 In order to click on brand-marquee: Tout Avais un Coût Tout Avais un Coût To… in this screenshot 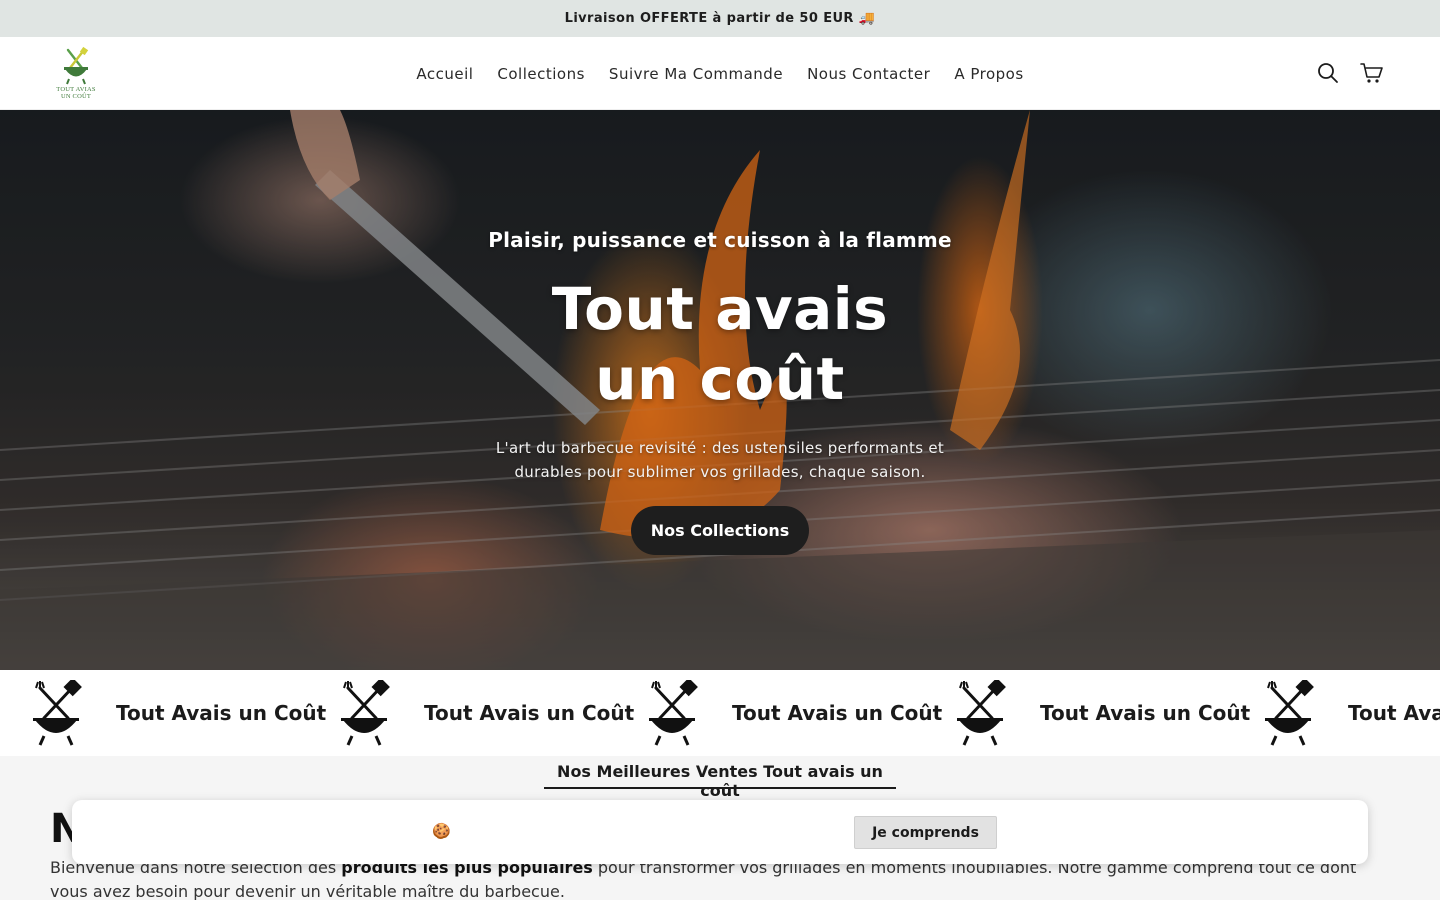, I will do `click(720, 713)`.